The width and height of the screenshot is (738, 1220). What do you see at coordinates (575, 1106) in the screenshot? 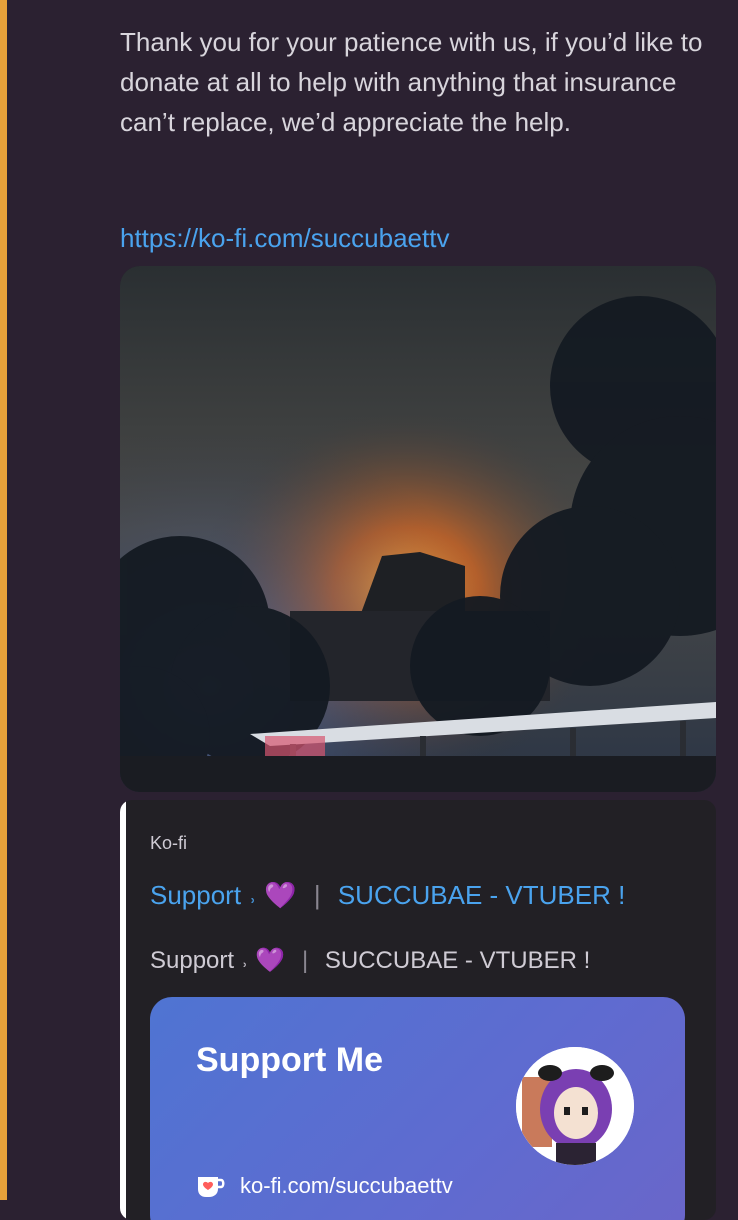
I see `avatar` at bounding box center [575, 1106].